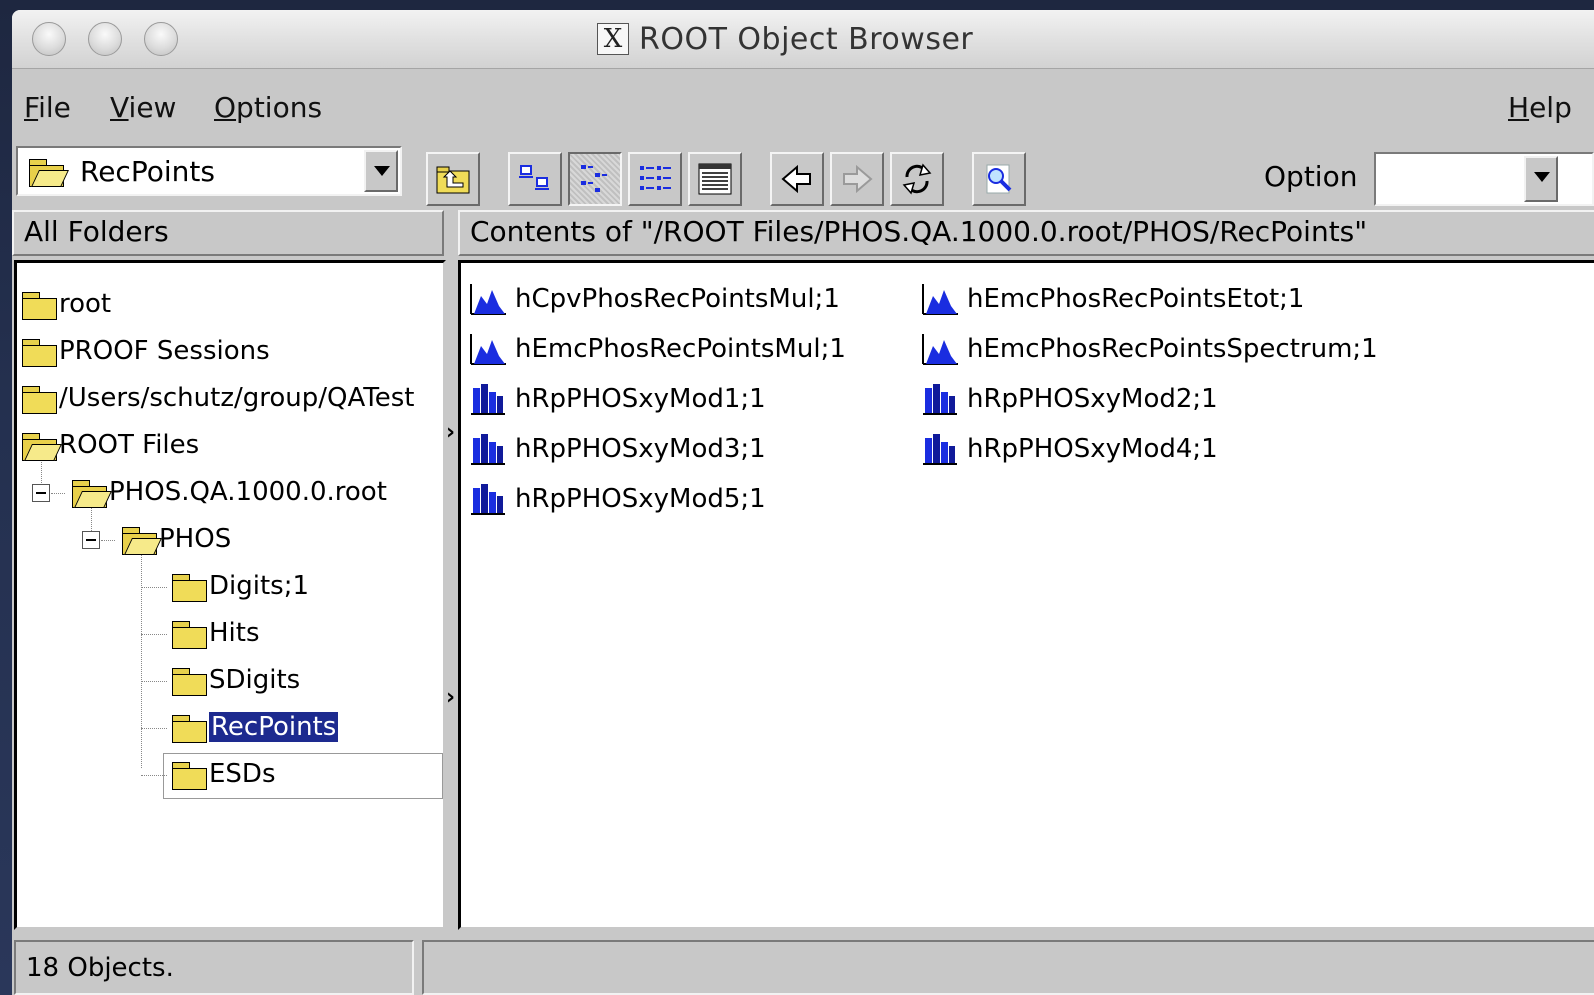  What do you see at coordinates (452, 595) in the screenshot?
I see `pane-splitter: › ›` at bounding box center [452, 595].